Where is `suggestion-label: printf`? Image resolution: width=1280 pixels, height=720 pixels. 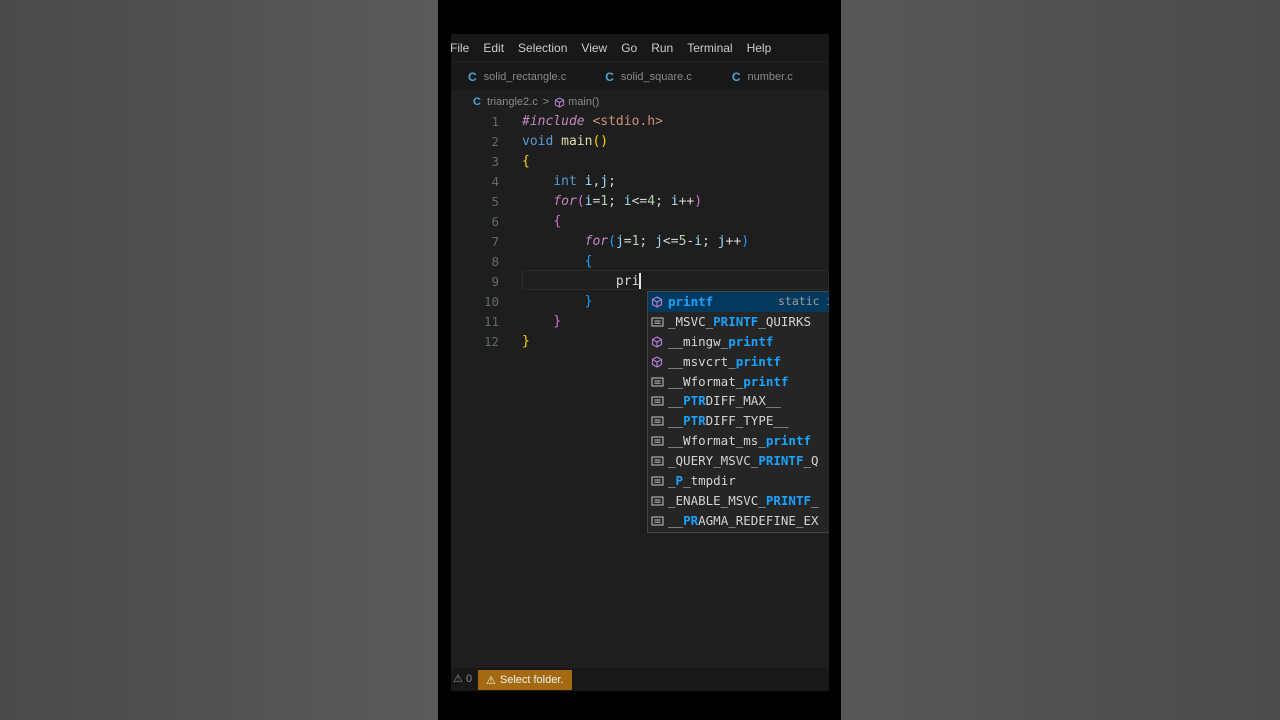 suggestion-label: printf is located at coordinates (690, 302).